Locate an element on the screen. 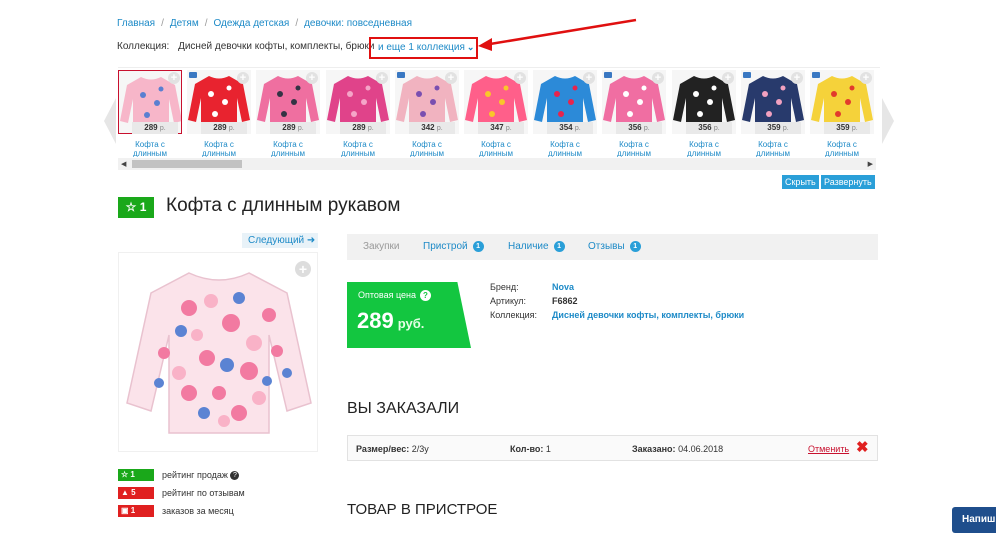 This screenshot has width=996, height=539. scroll-left-icon: ◀ is located at coordinates (123, 164).